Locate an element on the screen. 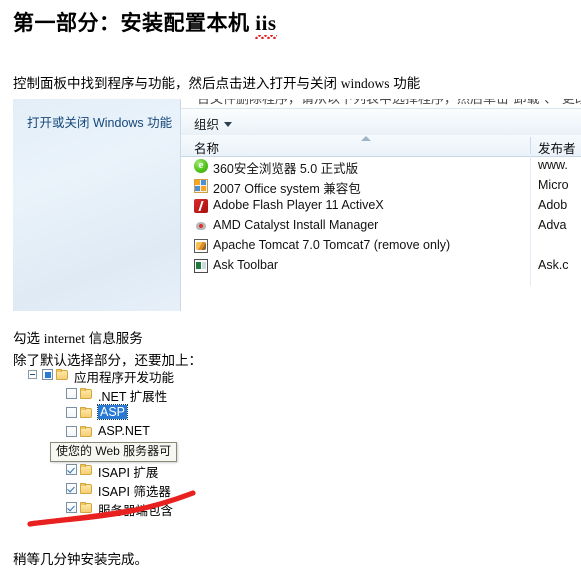 This screenshot has height=571, width=581. cropped-instruction-text-label: 台文件删除程序，请从以下列表中选择程序，然后单击"卸载"、"更改"或 is located at coordinates (389, 103).